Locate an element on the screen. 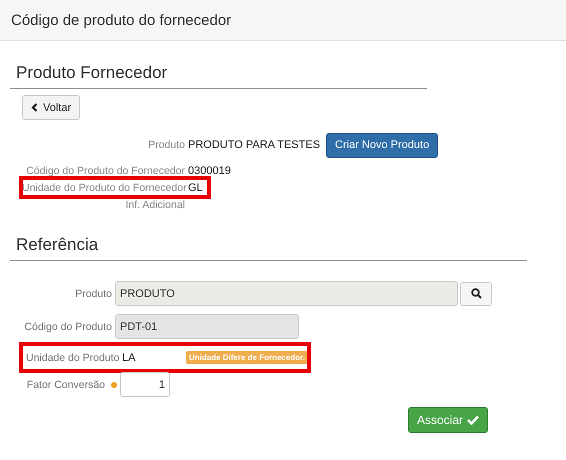 Image resolution: width=566 pixels, height=460 pixels. back-button: Voltar is located at coordinates (51, 107).